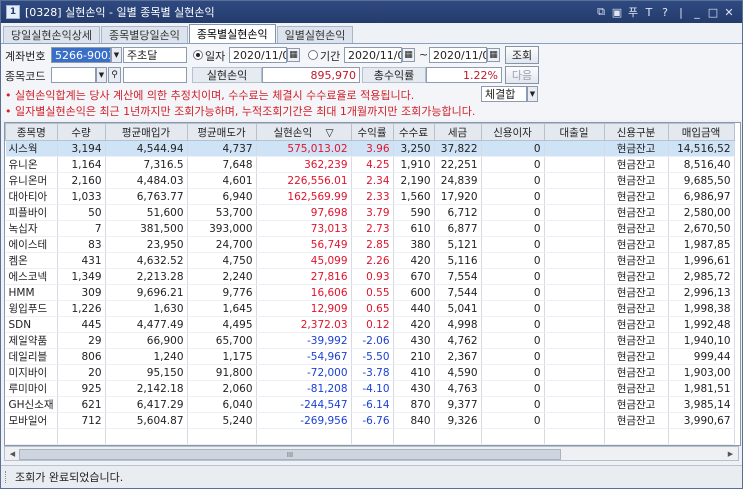  I want to click on horizontal-scrollbar: ◀ III ▶, so click(371, 453).